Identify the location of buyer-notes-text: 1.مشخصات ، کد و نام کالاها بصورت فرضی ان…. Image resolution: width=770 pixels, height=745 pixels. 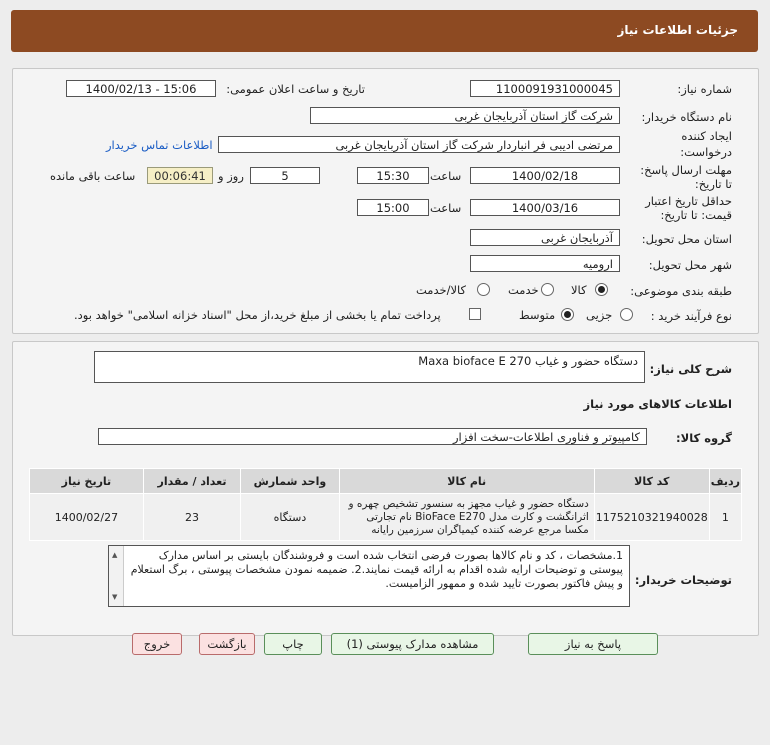
(376, 569).